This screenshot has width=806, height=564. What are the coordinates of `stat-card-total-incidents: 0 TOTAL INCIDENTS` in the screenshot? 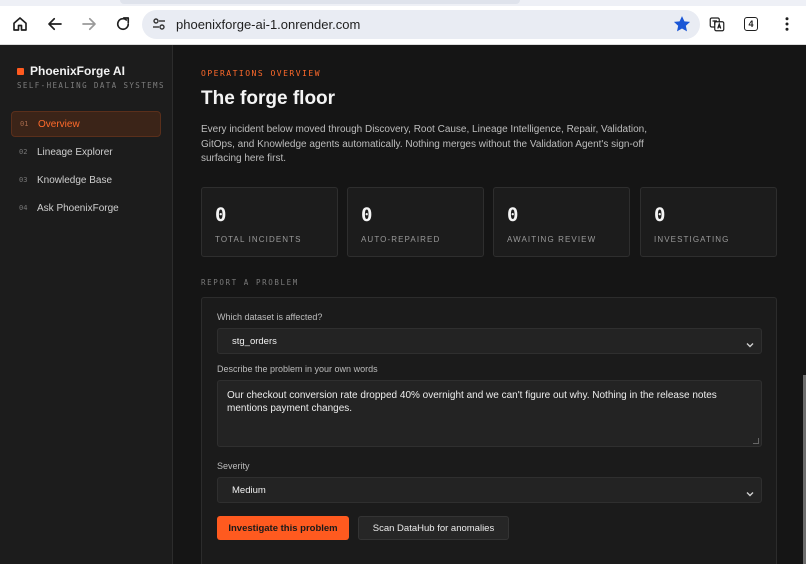 It's located at (269, 222).